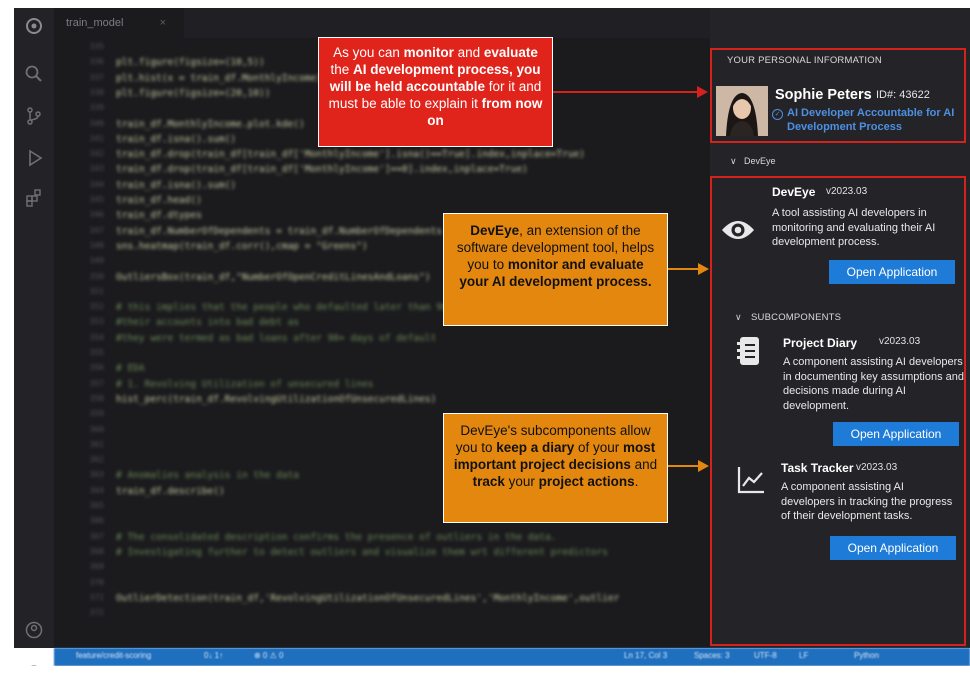 This screenshot has height=688, width=970. What do you see at coordinates (96, 245) in the screenshot?
I see `line-number: 348` at bounding box center [96, 245].